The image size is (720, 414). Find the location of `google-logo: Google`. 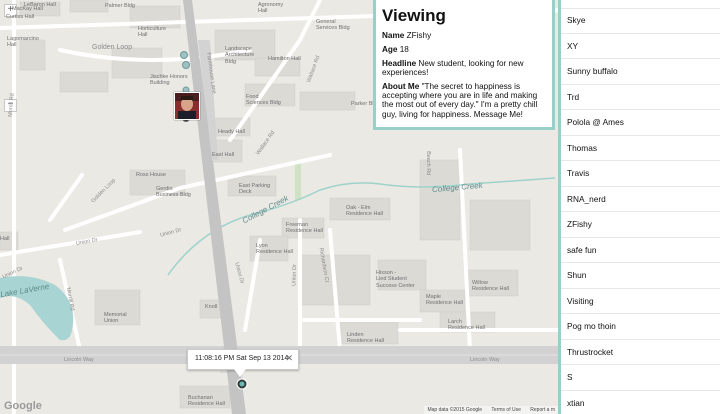

google-logo: Google is located at coordinates (23, 406).